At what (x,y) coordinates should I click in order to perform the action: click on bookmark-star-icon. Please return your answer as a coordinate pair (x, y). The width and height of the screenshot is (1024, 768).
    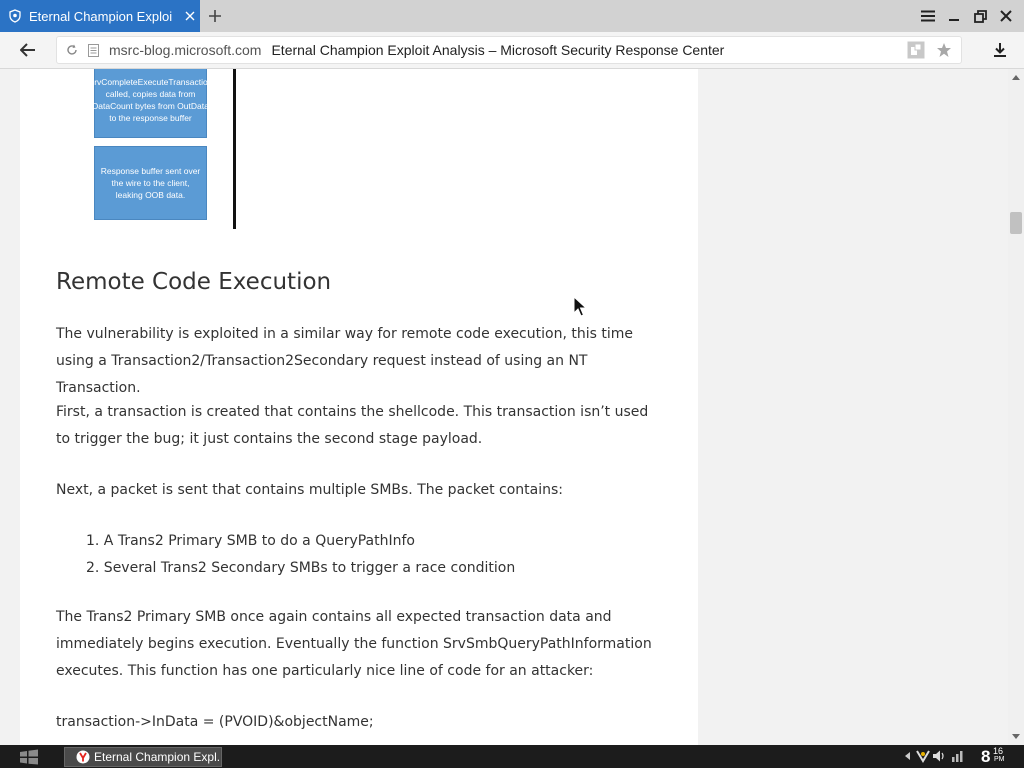
    Looking at the image, I should click on (944, 50).